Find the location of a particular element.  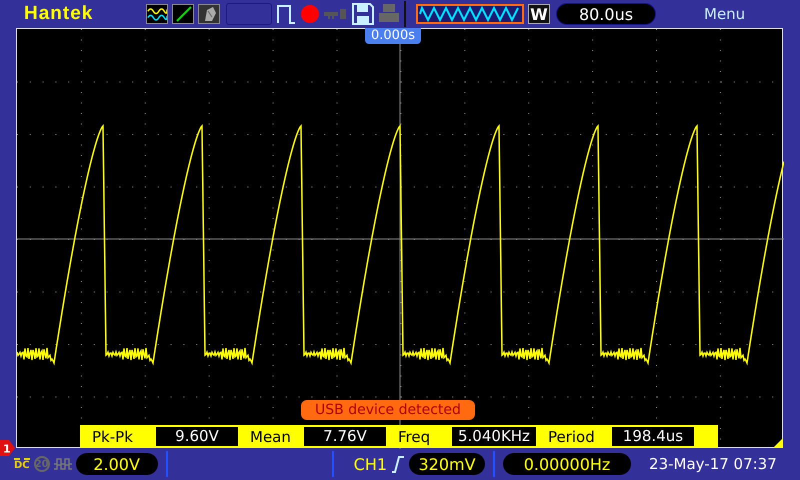

volts-per-div-readout: 2.00V is located at coordinates (117, 464).